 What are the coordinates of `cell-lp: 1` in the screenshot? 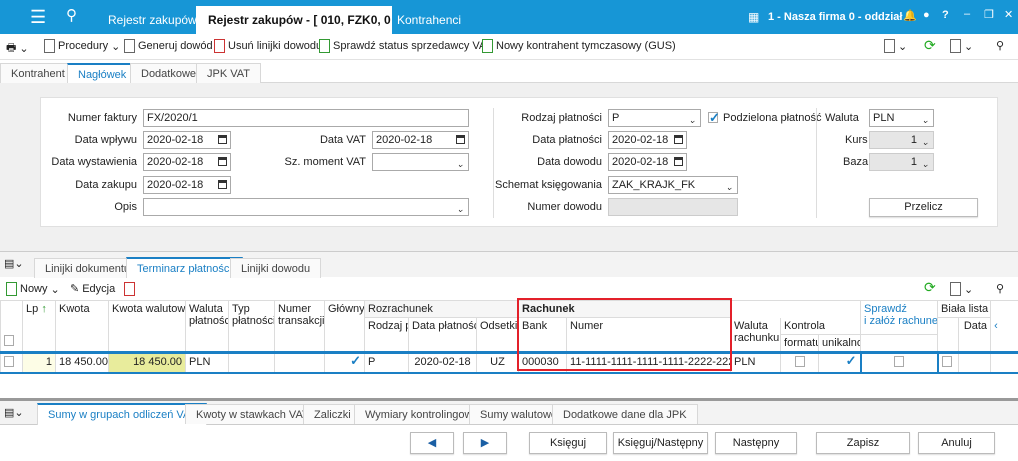 It's located at (39, 362).